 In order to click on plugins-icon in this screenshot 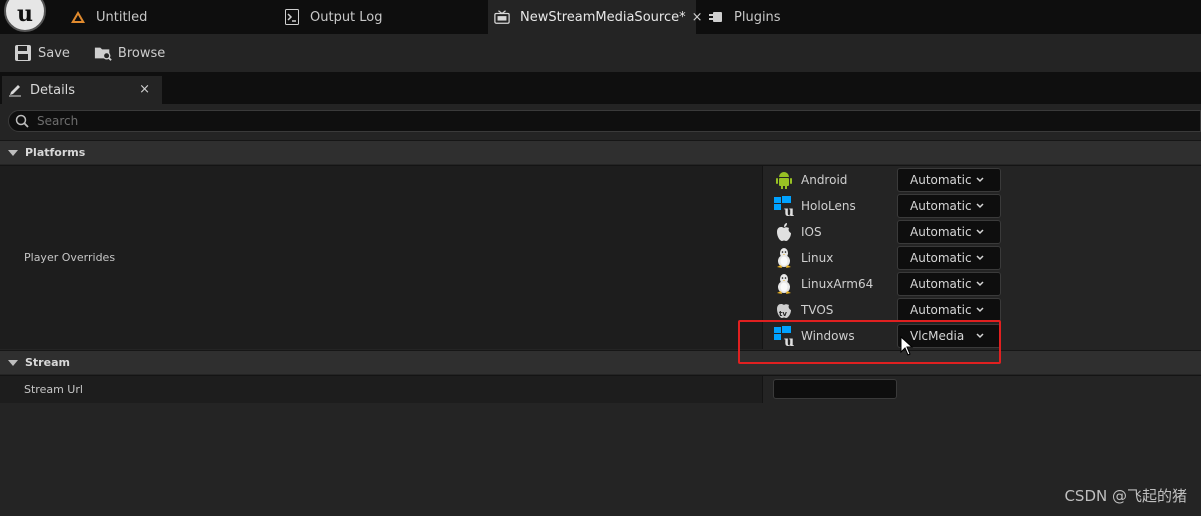, I will do `click(716, 17)`.